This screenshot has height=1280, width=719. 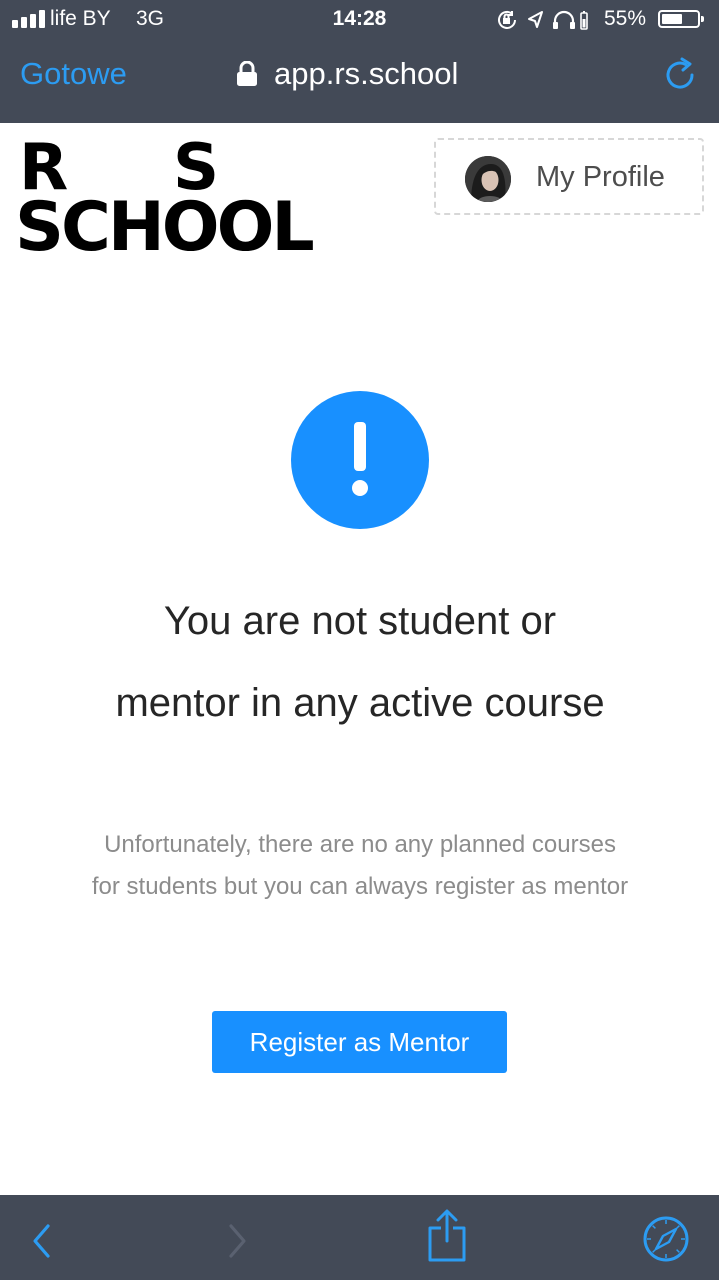 I want to click on share-icon, so click(x=447, y=1235).